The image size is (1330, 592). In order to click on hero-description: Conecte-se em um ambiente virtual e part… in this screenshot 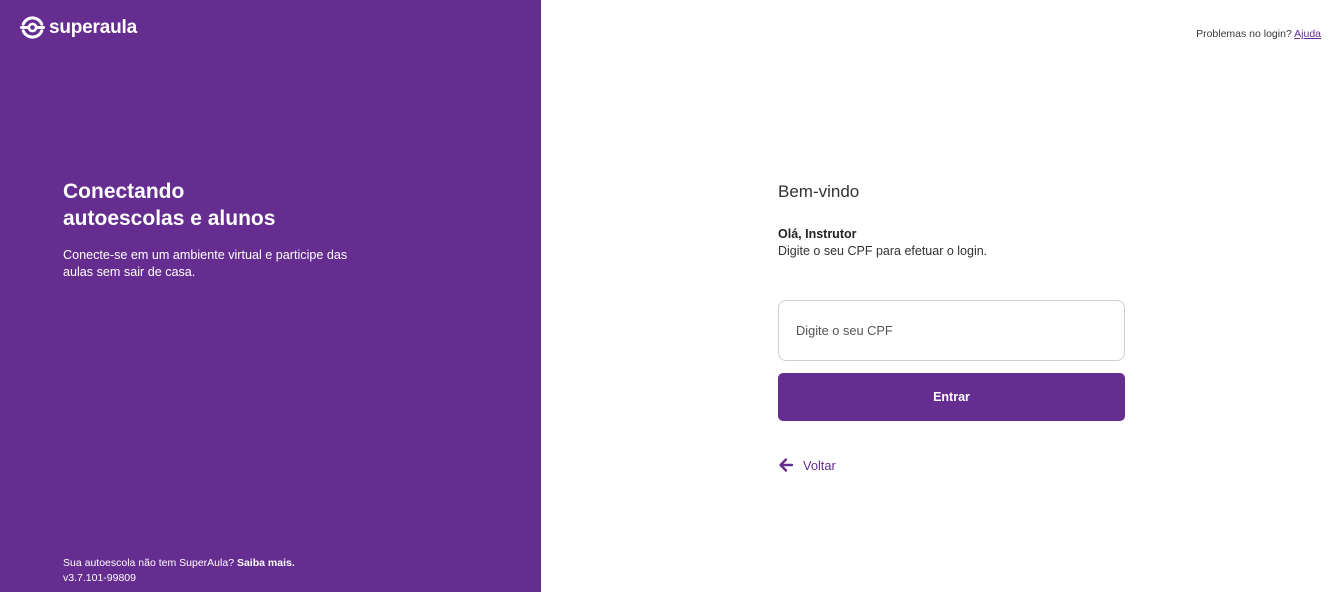, I will do `click(205, 263)`.